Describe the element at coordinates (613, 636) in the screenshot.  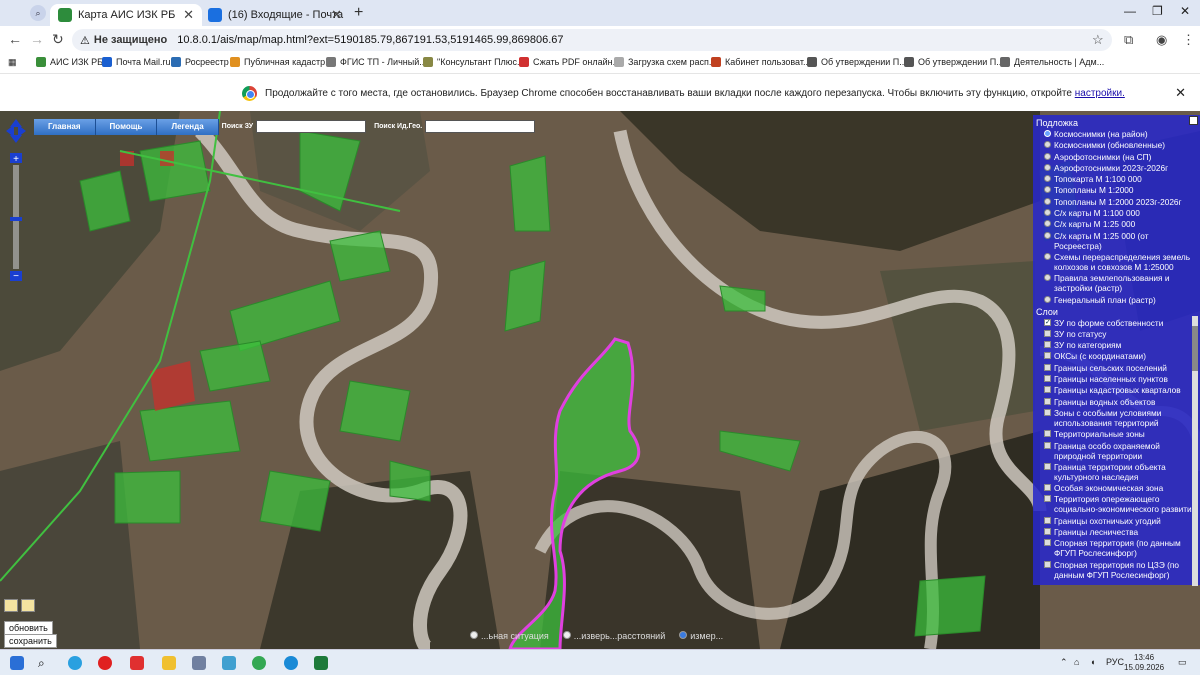
I see `mode-radio: ...изверь...расстояний` at that location.